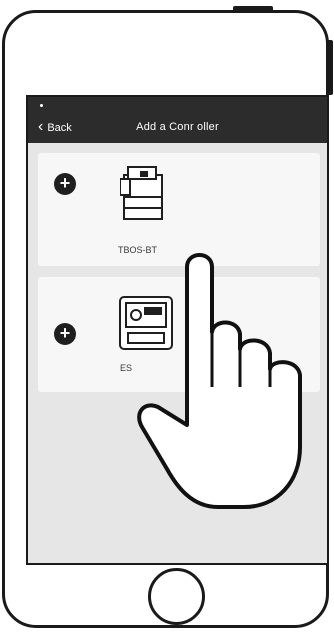 This screenshot has width=334, height=633. What do you see at coordinates (177, 120) in the screenshot?
I see `app-header: ‹ Back Add a Conr oller` at bounding box center [177, 120].